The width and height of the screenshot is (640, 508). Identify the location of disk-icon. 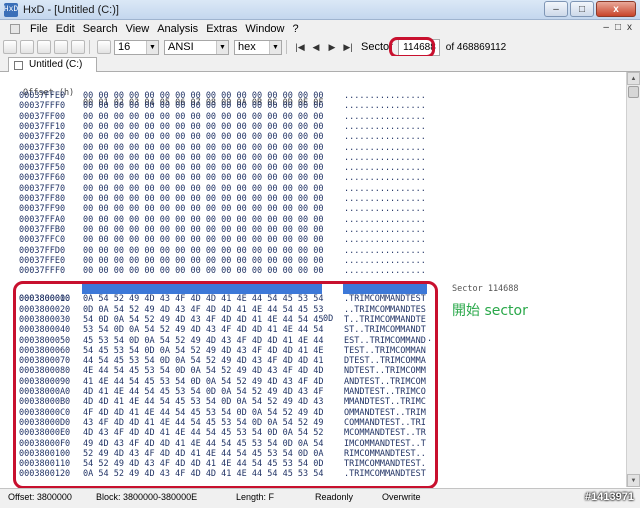
(61, 47).